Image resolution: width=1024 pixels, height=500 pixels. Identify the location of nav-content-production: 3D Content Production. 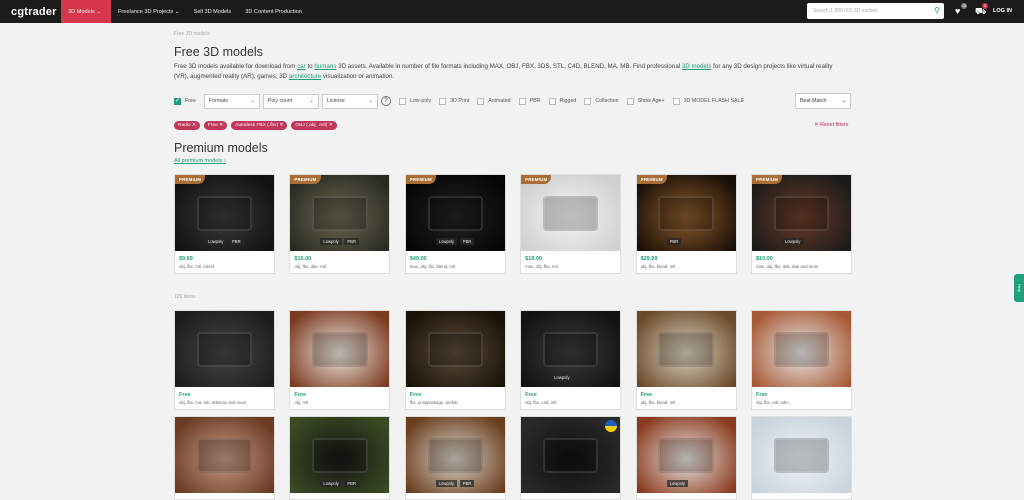
(273, 11).